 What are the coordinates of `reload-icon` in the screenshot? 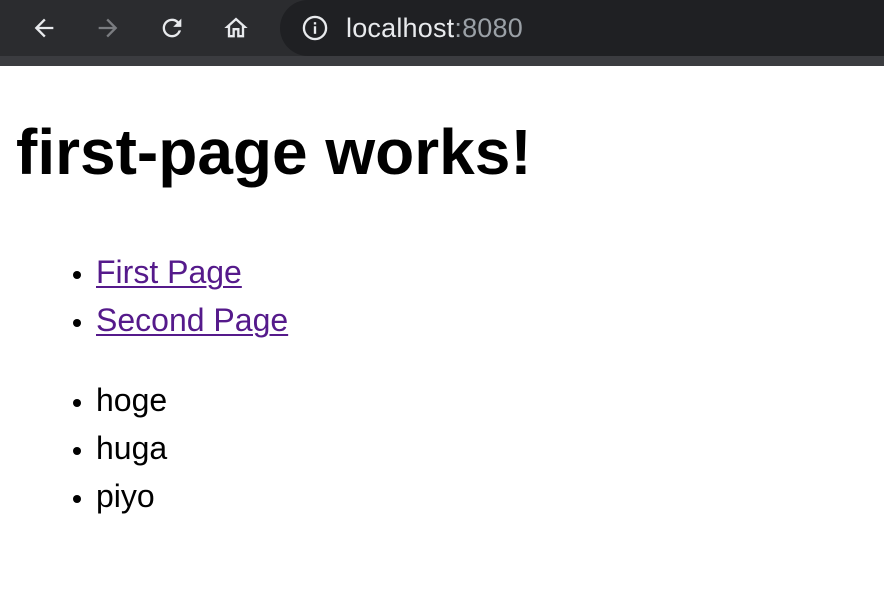 It's located at (172, 28).